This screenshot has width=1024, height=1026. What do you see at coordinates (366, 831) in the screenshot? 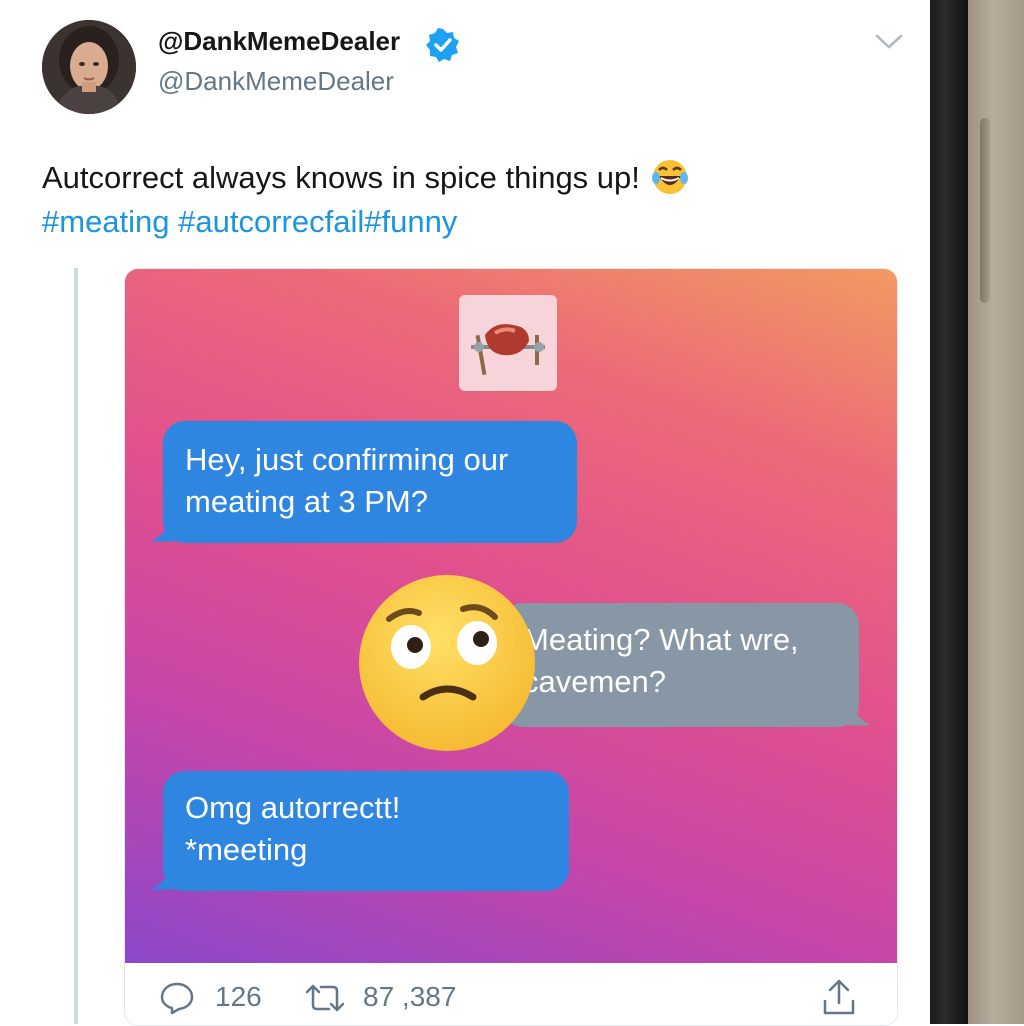
I see `message-bubble-sent: Omg autorrectt! *meeting` at bounding box center [366, 831].